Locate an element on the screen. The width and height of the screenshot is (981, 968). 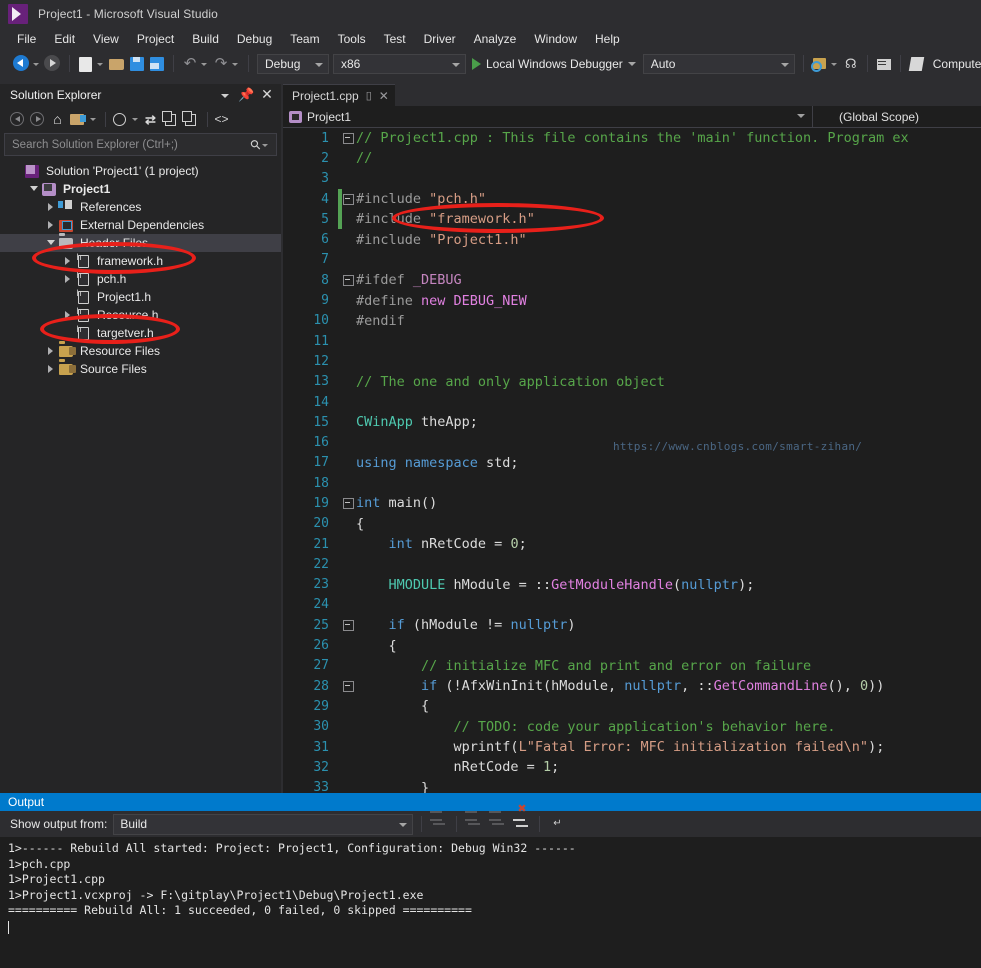
menu-item-view: View is located at coordinates (106, 39).